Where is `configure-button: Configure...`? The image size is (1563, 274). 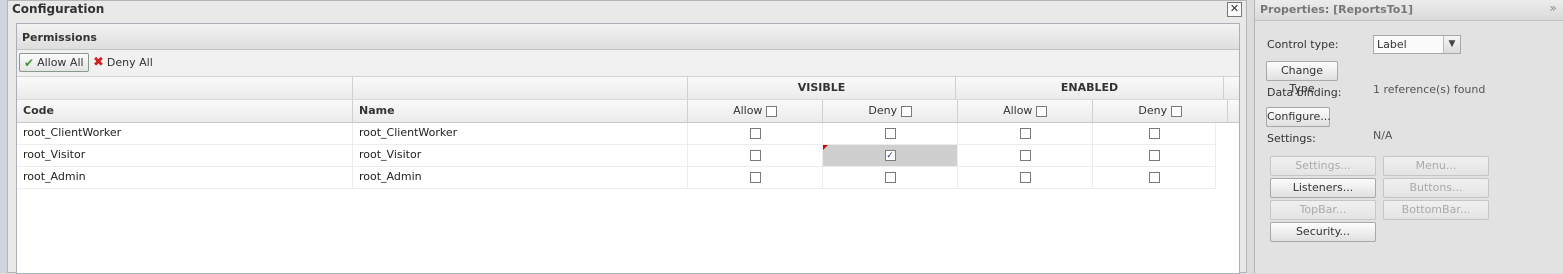
configure-button: Configure... is located at coordinates (1298, 117).